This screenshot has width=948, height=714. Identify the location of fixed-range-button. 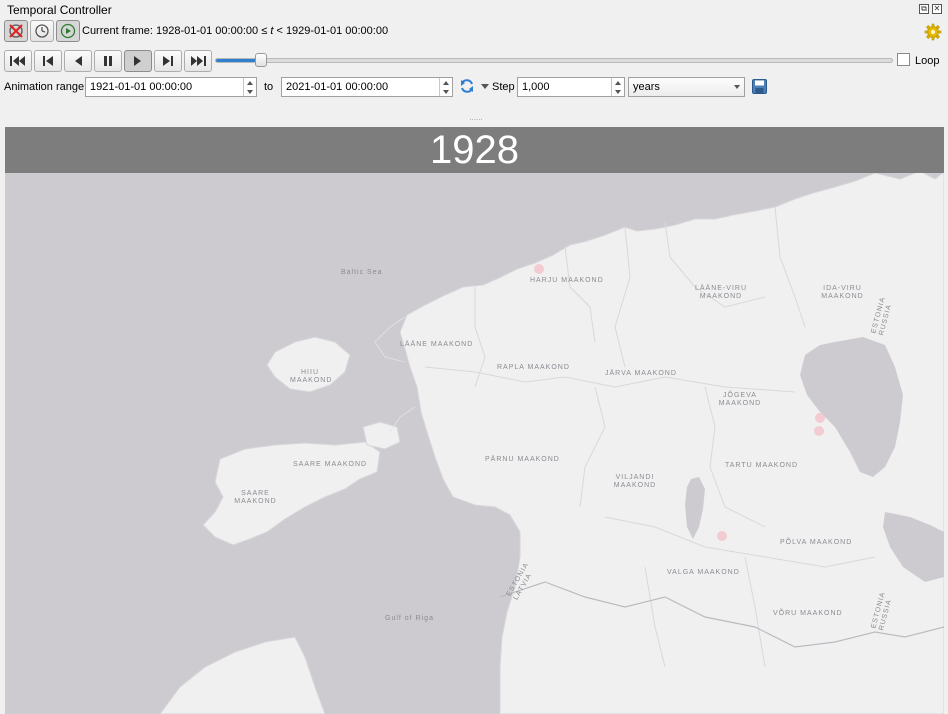
(42, 31).